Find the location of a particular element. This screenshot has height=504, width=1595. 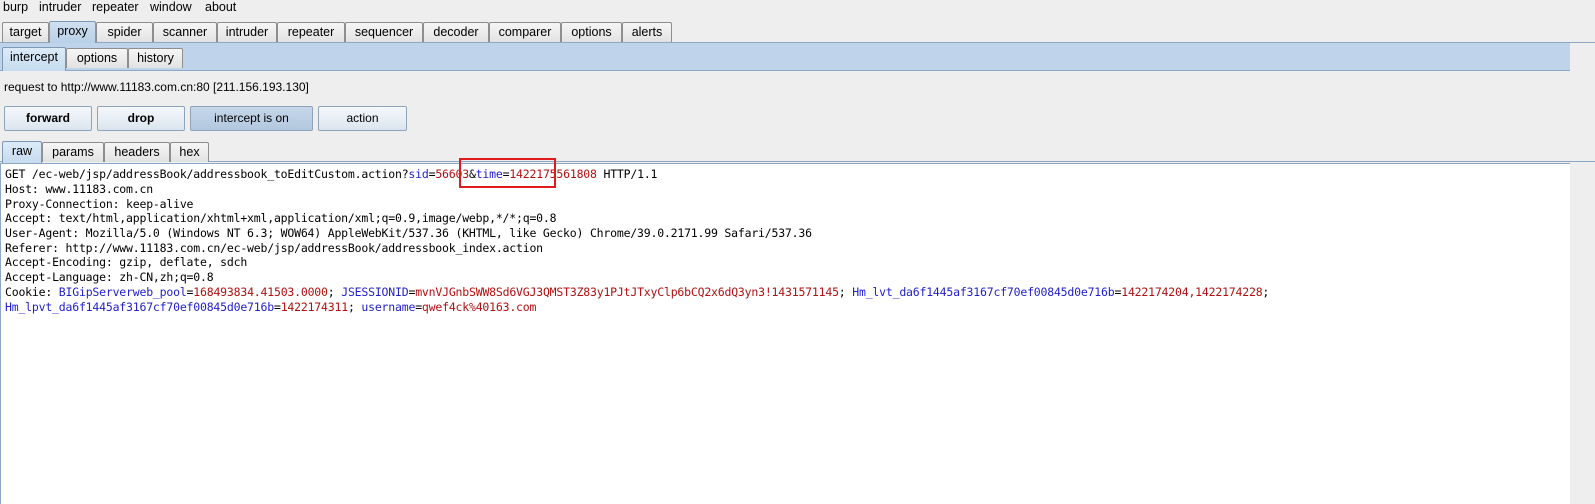

cookie-value: 168493834.41503.0000 is located at coordinates (260, 292).